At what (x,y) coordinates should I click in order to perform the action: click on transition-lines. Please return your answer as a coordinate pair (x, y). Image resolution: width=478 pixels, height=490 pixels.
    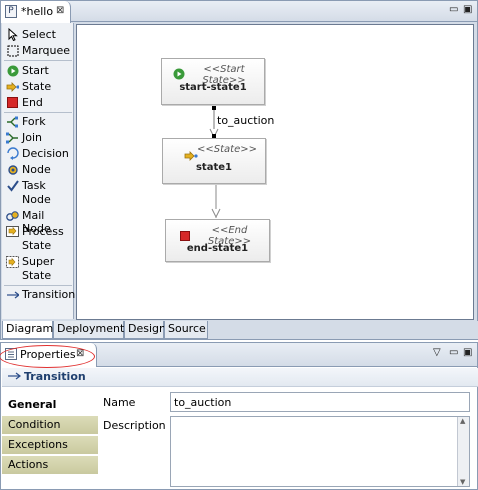
    Looking at the image, I should click on (215, 162).